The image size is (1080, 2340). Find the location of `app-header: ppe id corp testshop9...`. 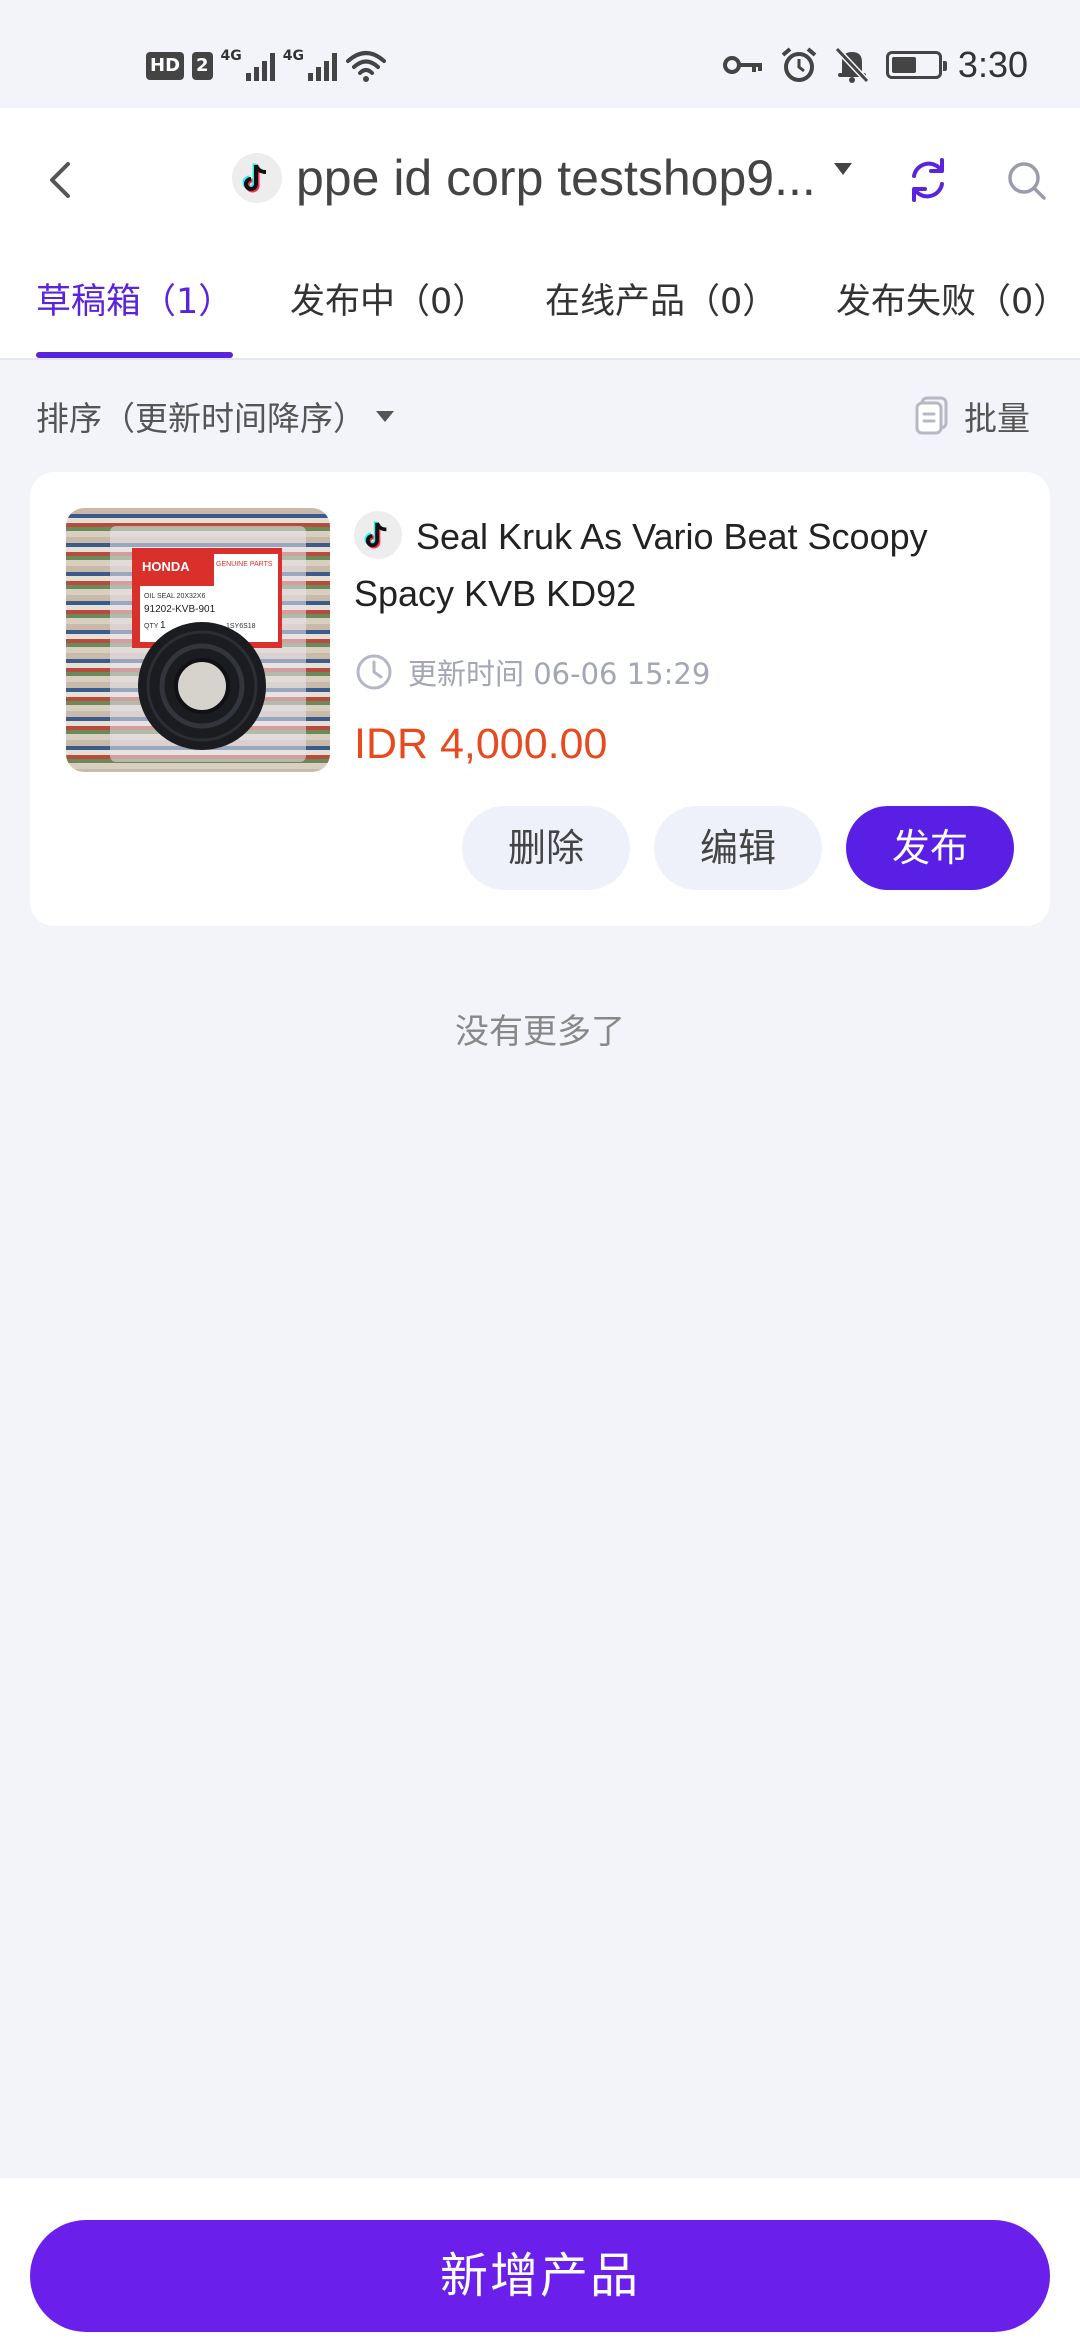

app-header: ppe id corp testshop9... is located at coordinates (540, 179).